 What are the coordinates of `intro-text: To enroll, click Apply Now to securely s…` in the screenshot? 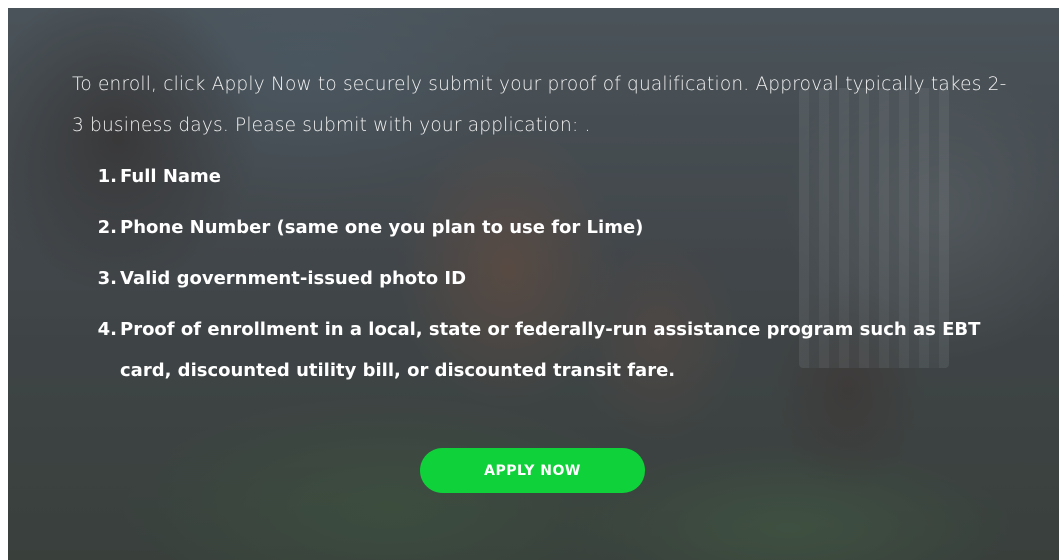 It's located at (539, 105).